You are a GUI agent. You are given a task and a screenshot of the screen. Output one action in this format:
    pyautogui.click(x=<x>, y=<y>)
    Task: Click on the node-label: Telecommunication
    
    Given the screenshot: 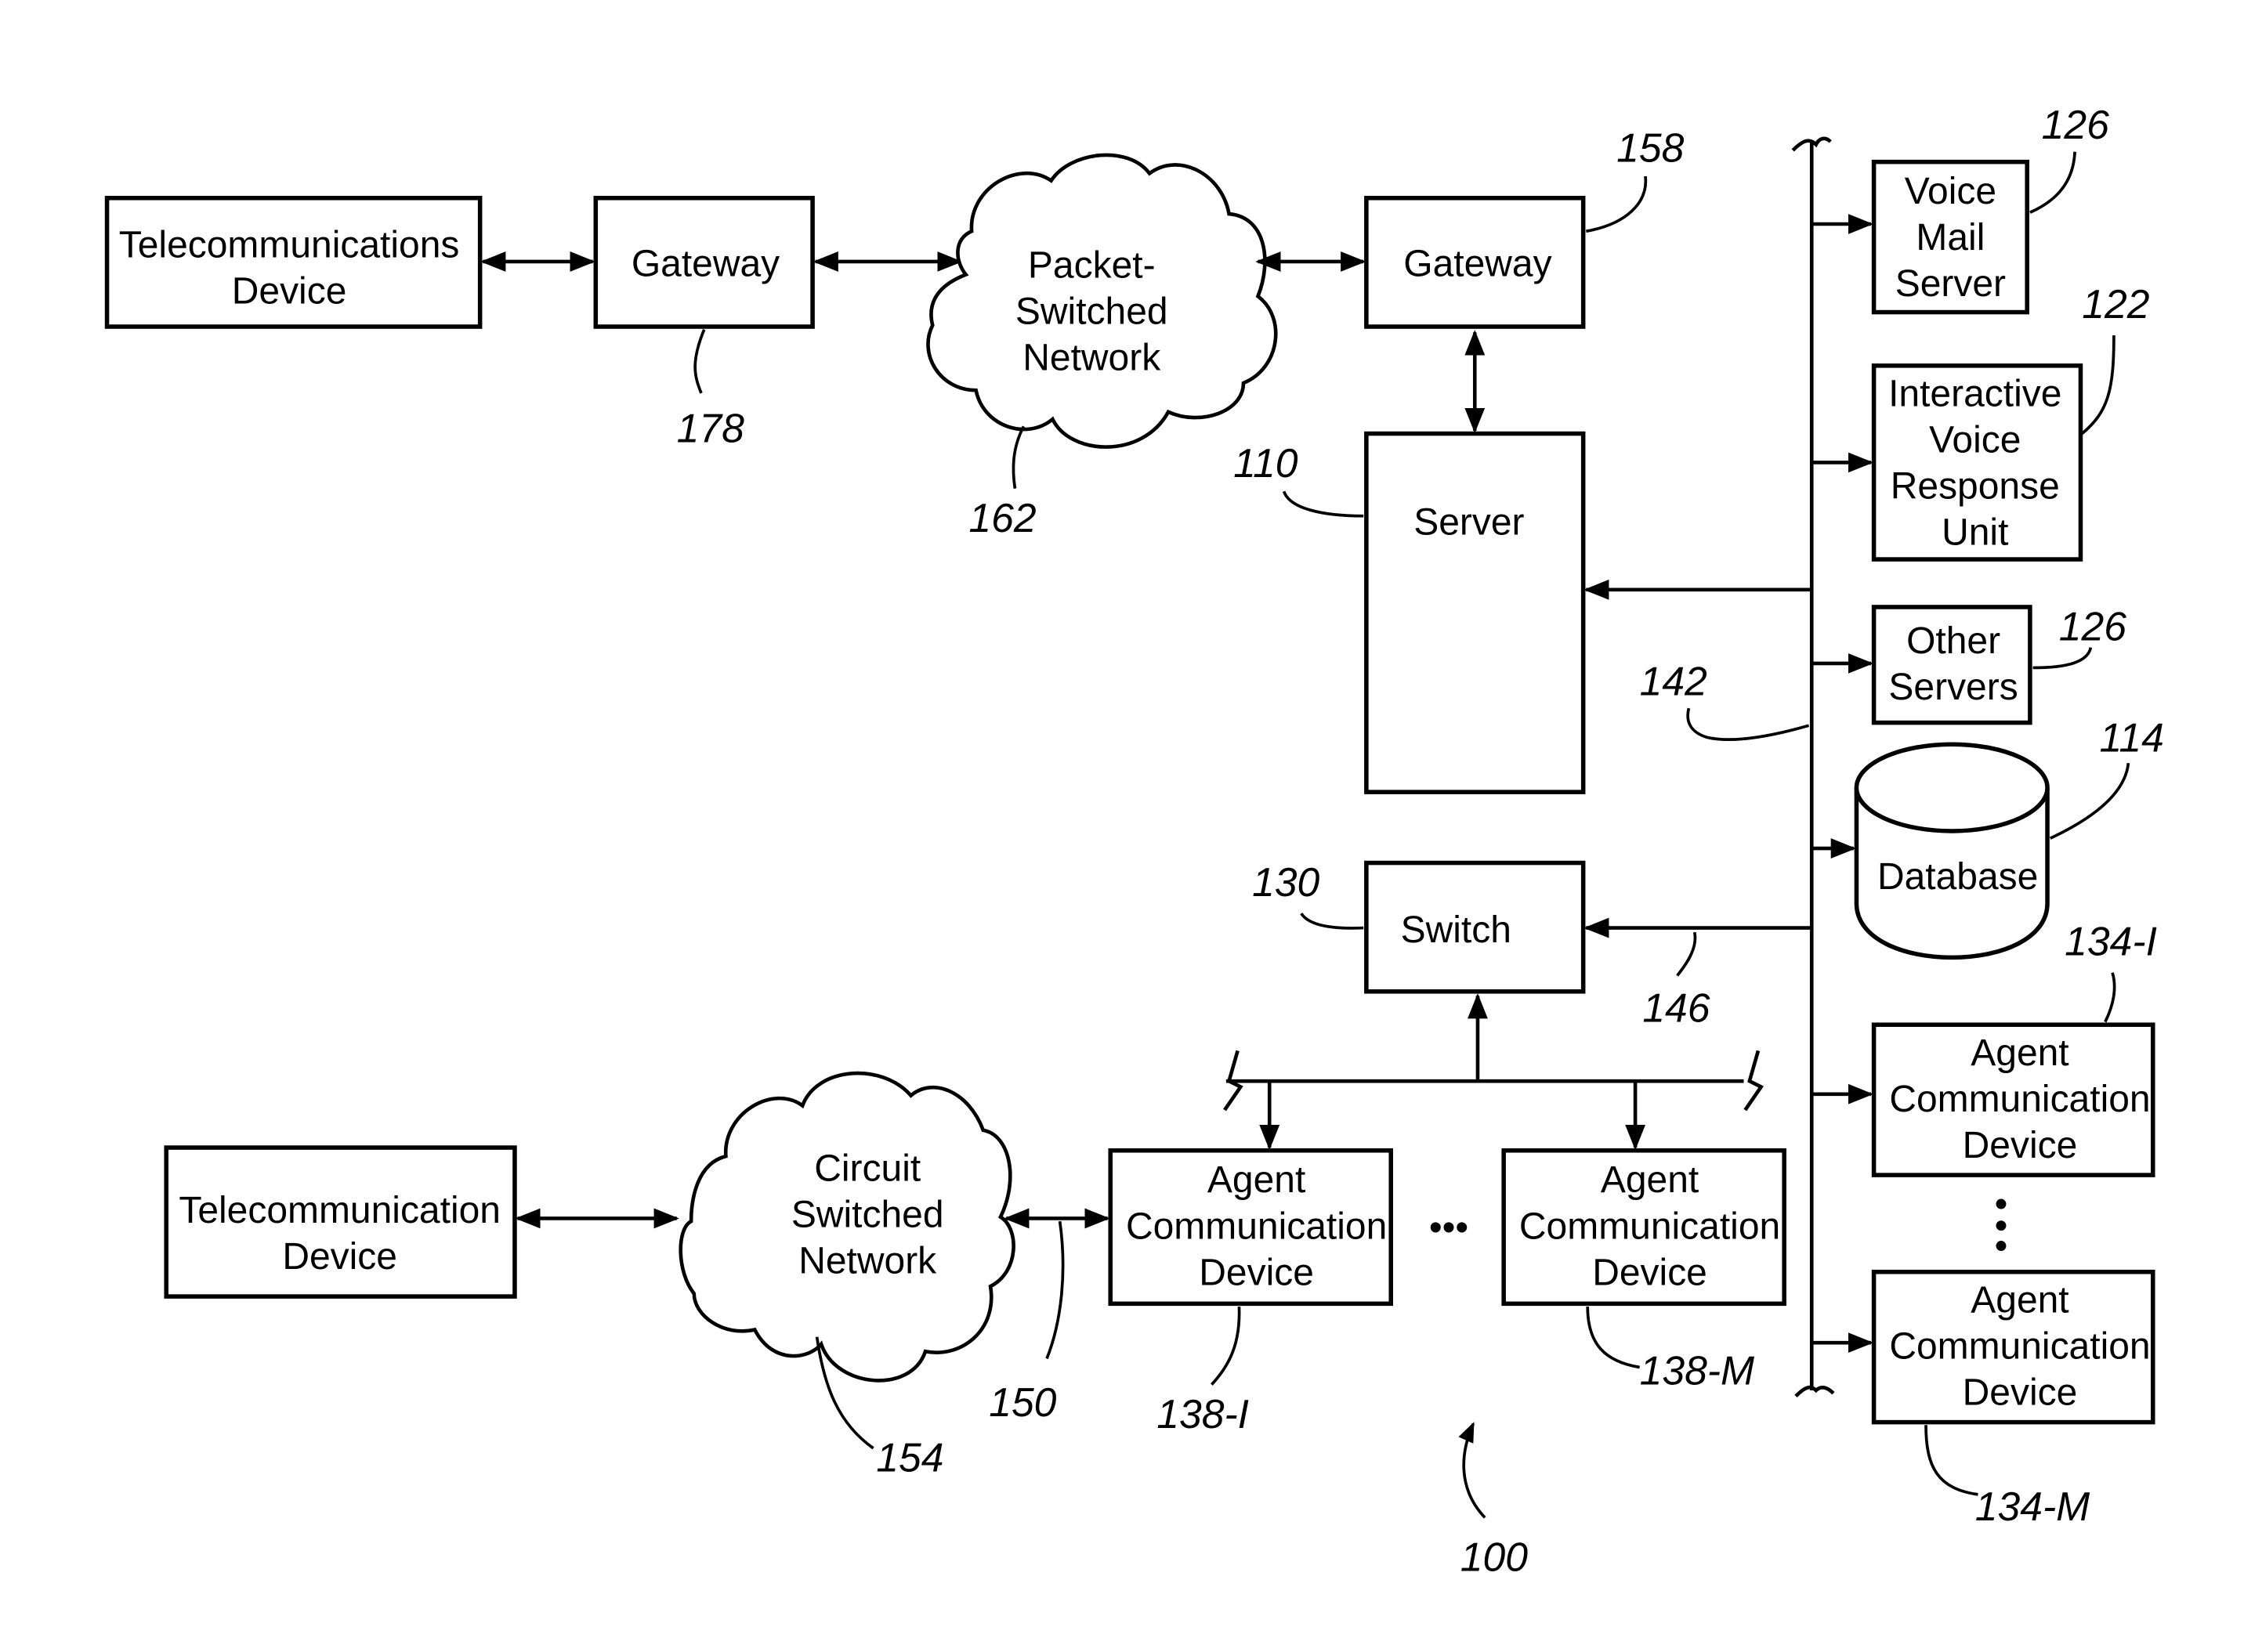 What is the action you would take?
    pyautogui.click(x=340, y=1210)
    